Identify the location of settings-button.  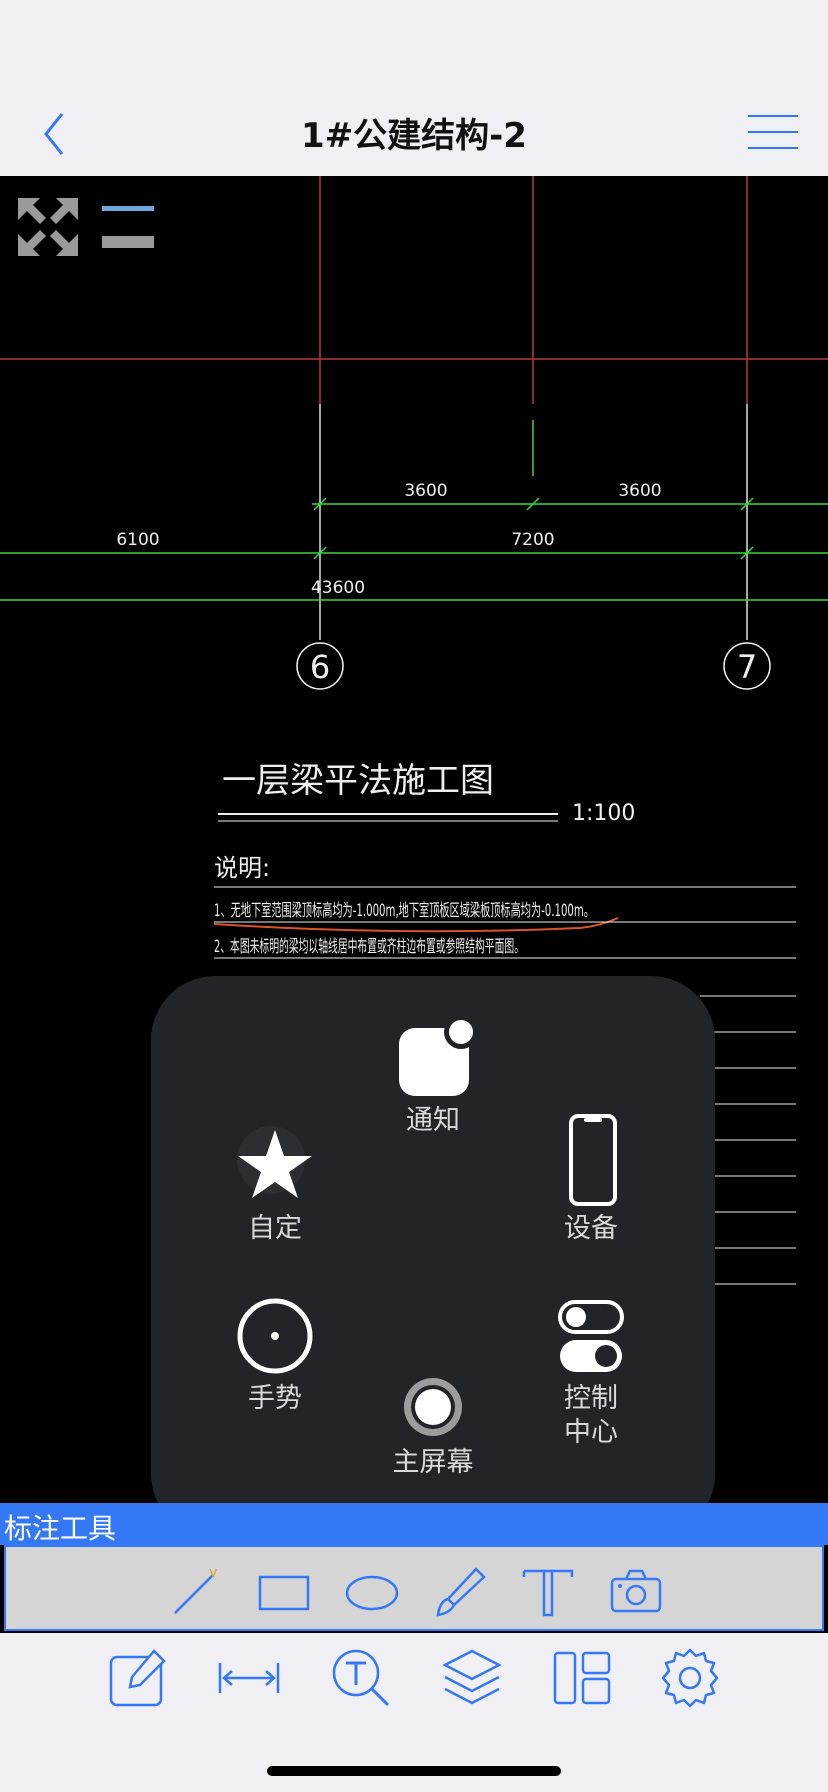
(690, 1678).